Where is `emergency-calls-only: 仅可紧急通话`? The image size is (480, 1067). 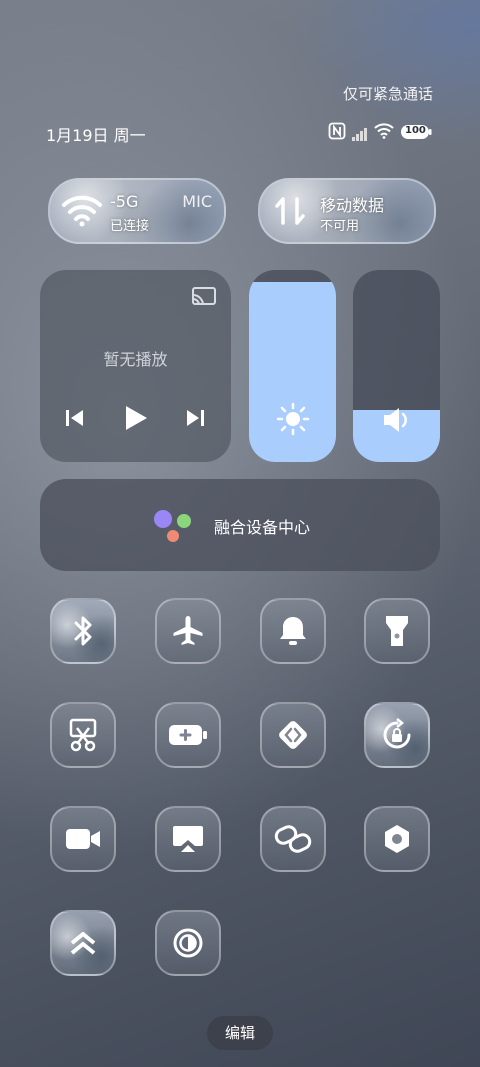
emergency-calls-only: 仅可紧急通话 is located at coordinates (387, 94).